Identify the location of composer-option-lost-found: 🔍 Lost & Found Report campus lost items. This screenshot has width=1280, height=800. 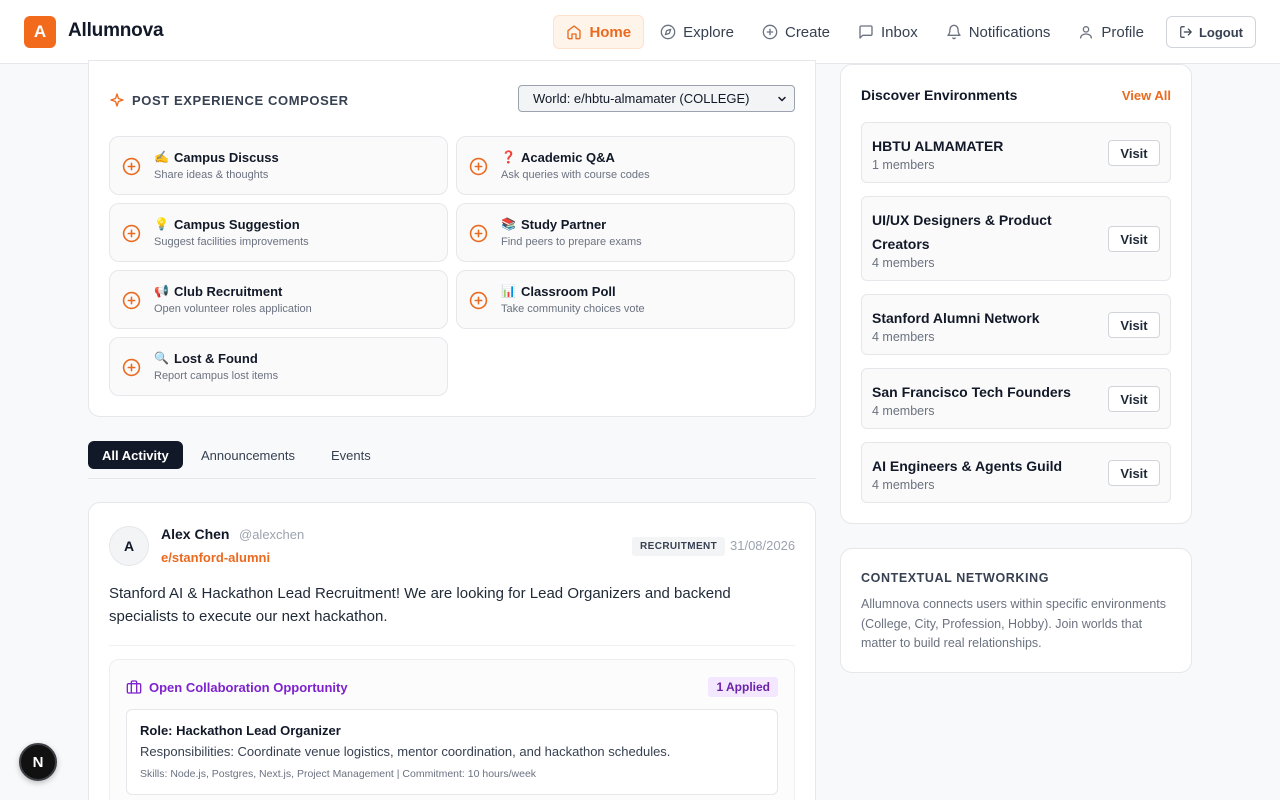
(278, 366).